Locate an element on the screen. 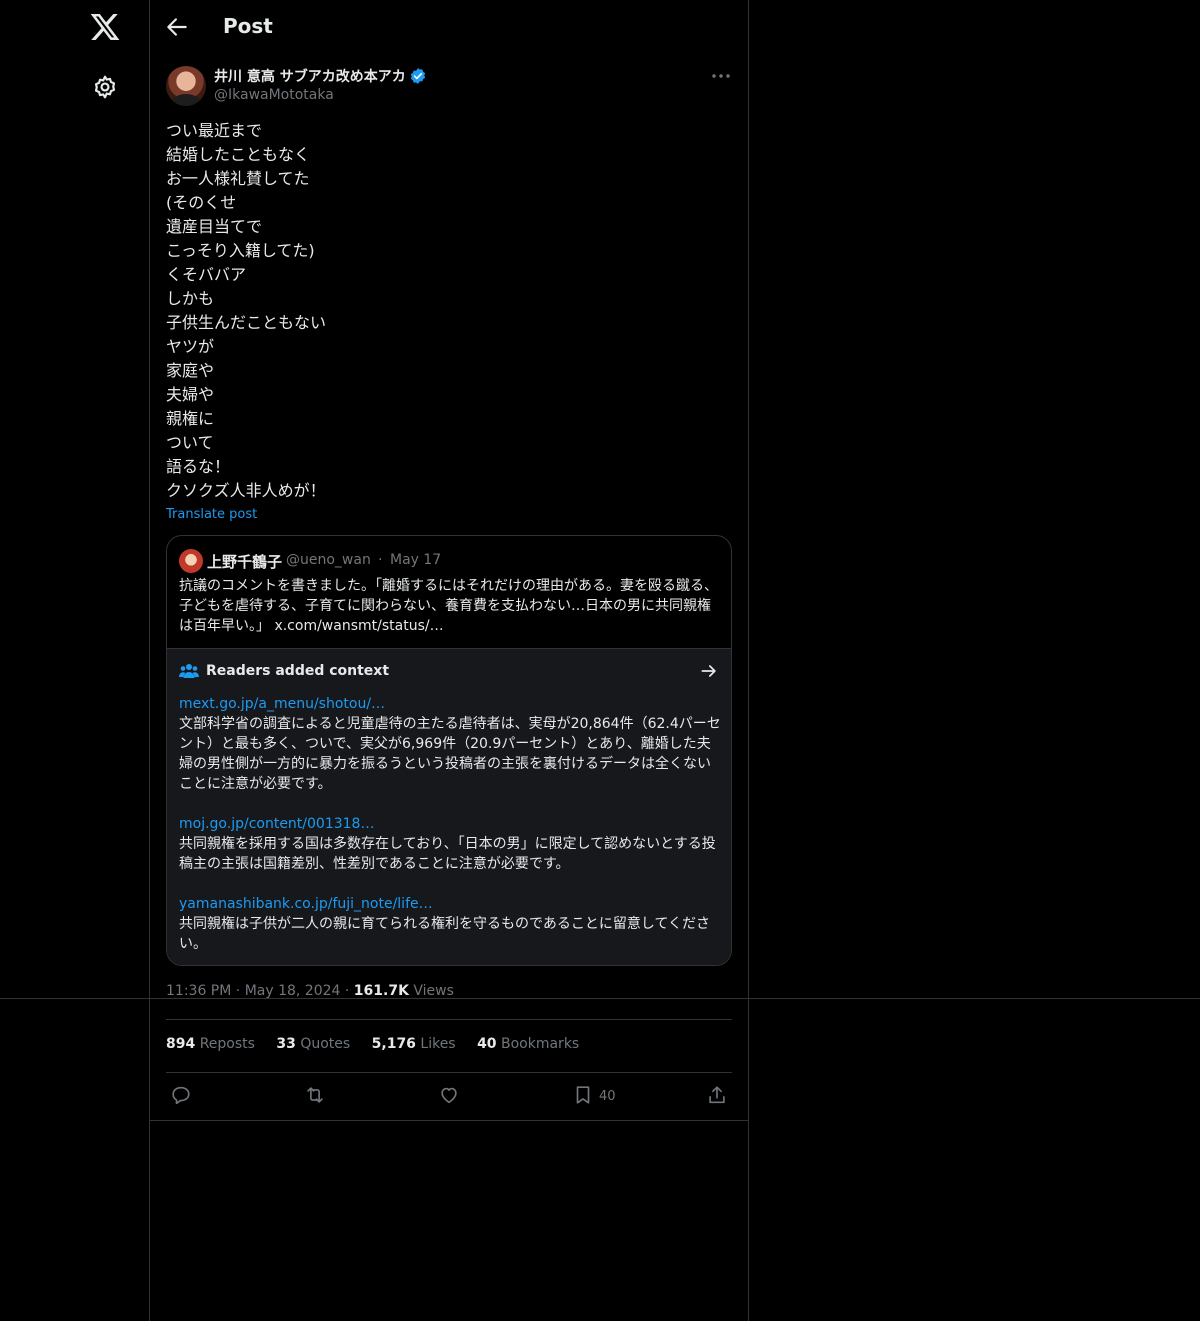 This screenshot has height=1321, width=1200. back-arrow-icon is located at coordinates (177, 27).